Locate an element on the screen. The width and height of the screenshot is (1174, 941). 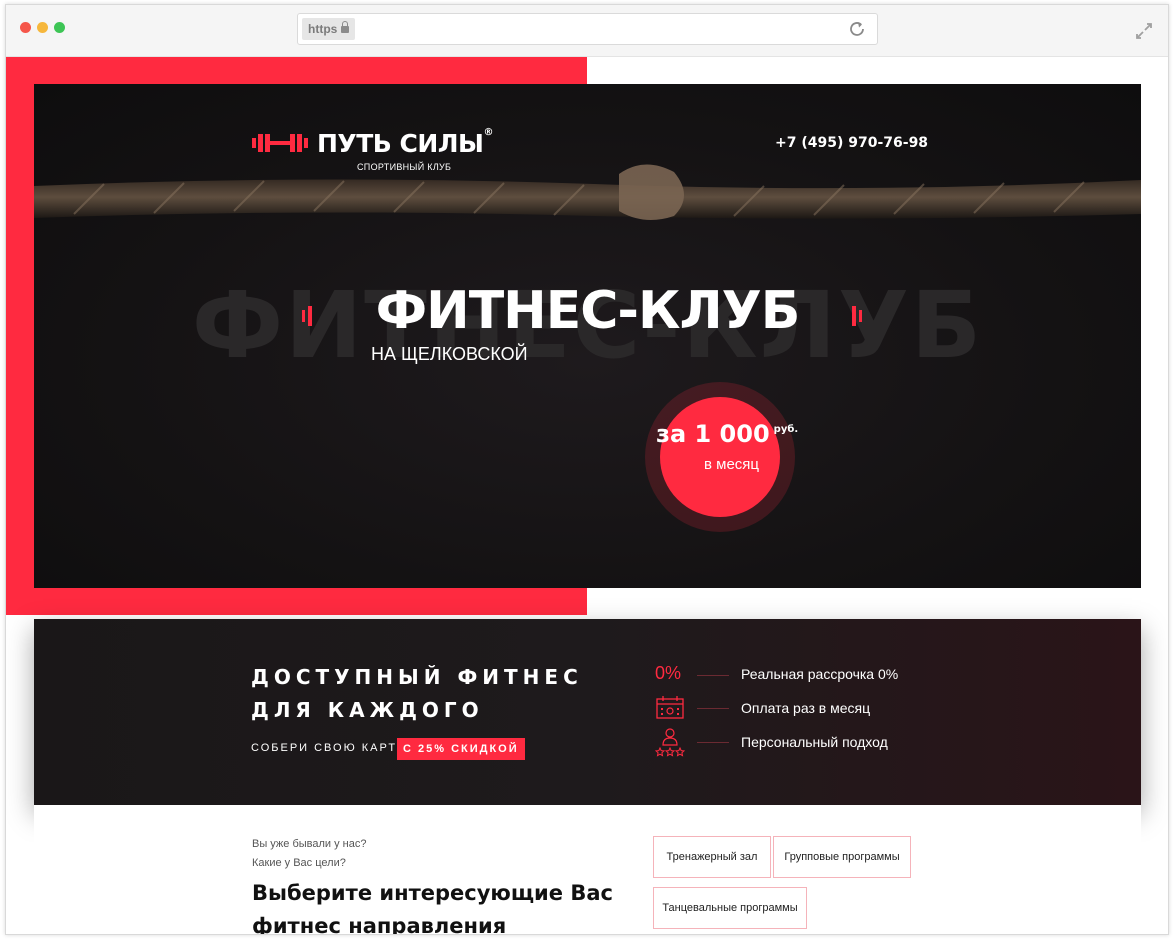
feature-installment: Реальная рассрочка 0% is located at coordinates (820, 674).